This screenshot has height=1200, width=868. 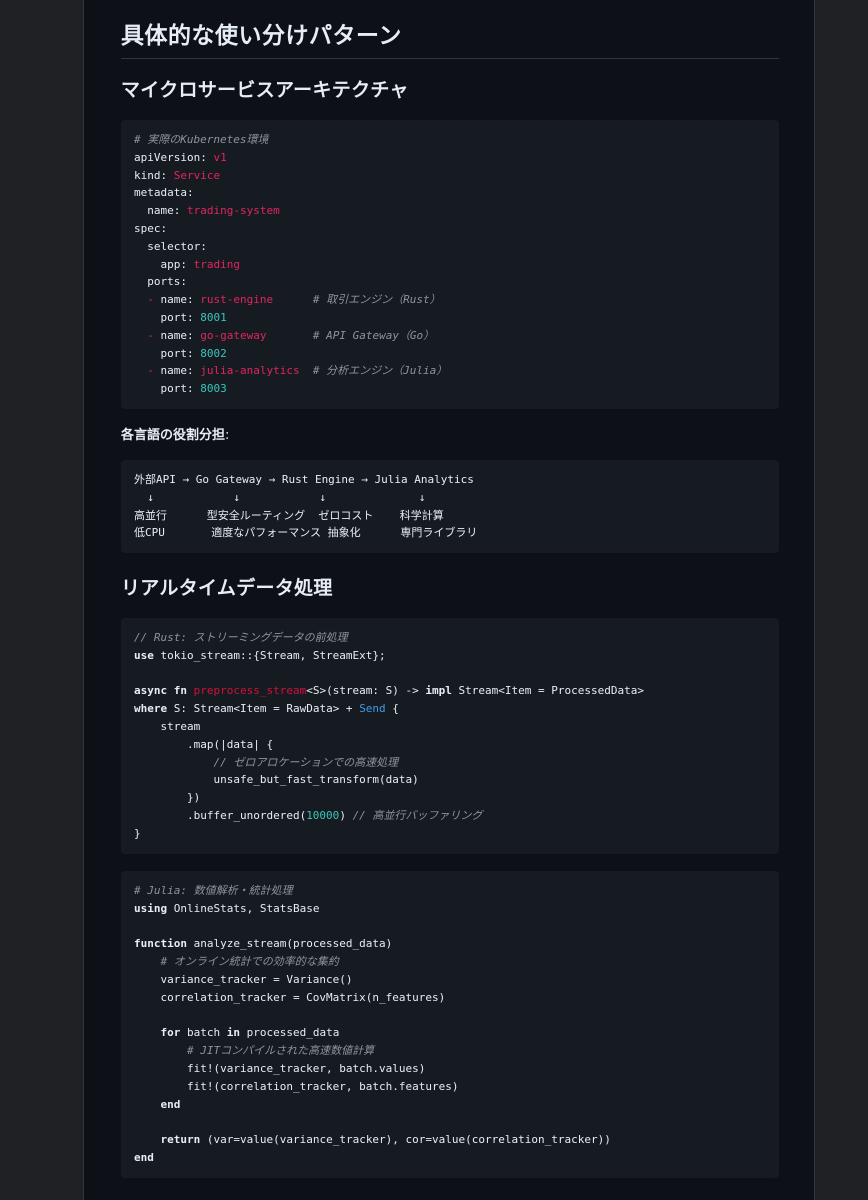 I want to click on code-token: # オンライン統計での効率的な集約, so click(x=249, y=962).